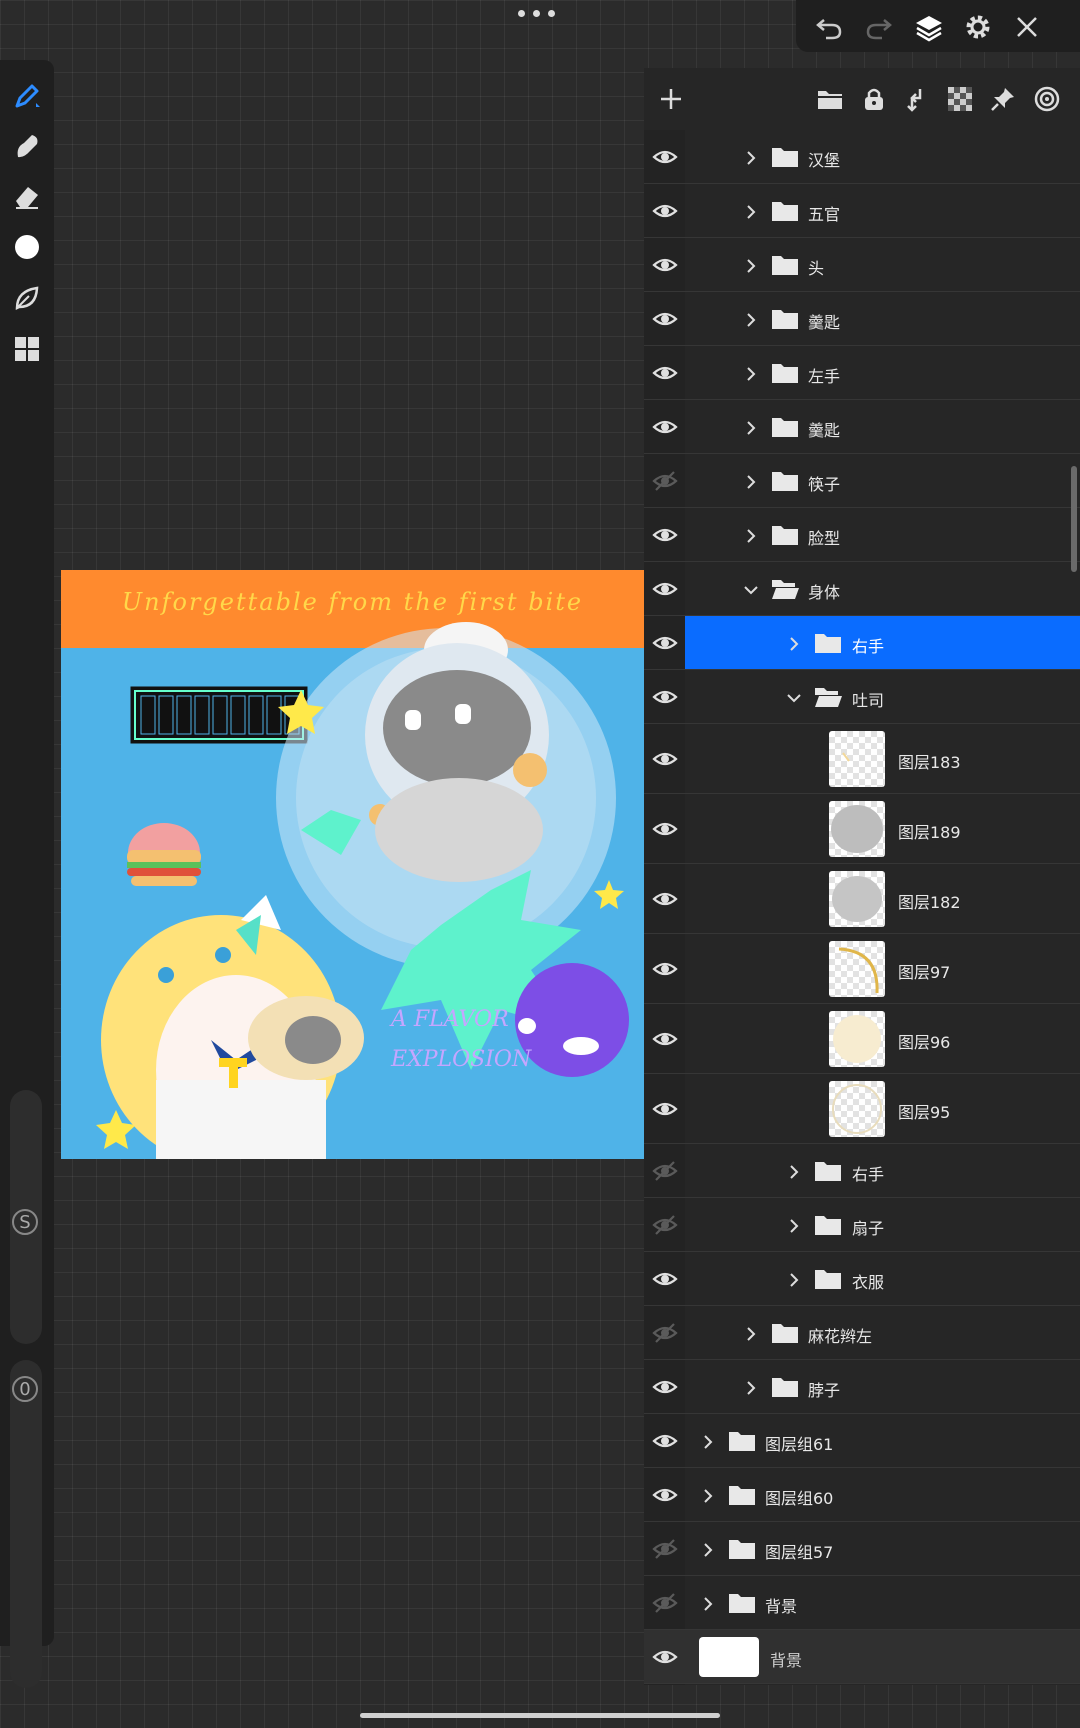  I want to click on lock-icon, so click(874, 99).